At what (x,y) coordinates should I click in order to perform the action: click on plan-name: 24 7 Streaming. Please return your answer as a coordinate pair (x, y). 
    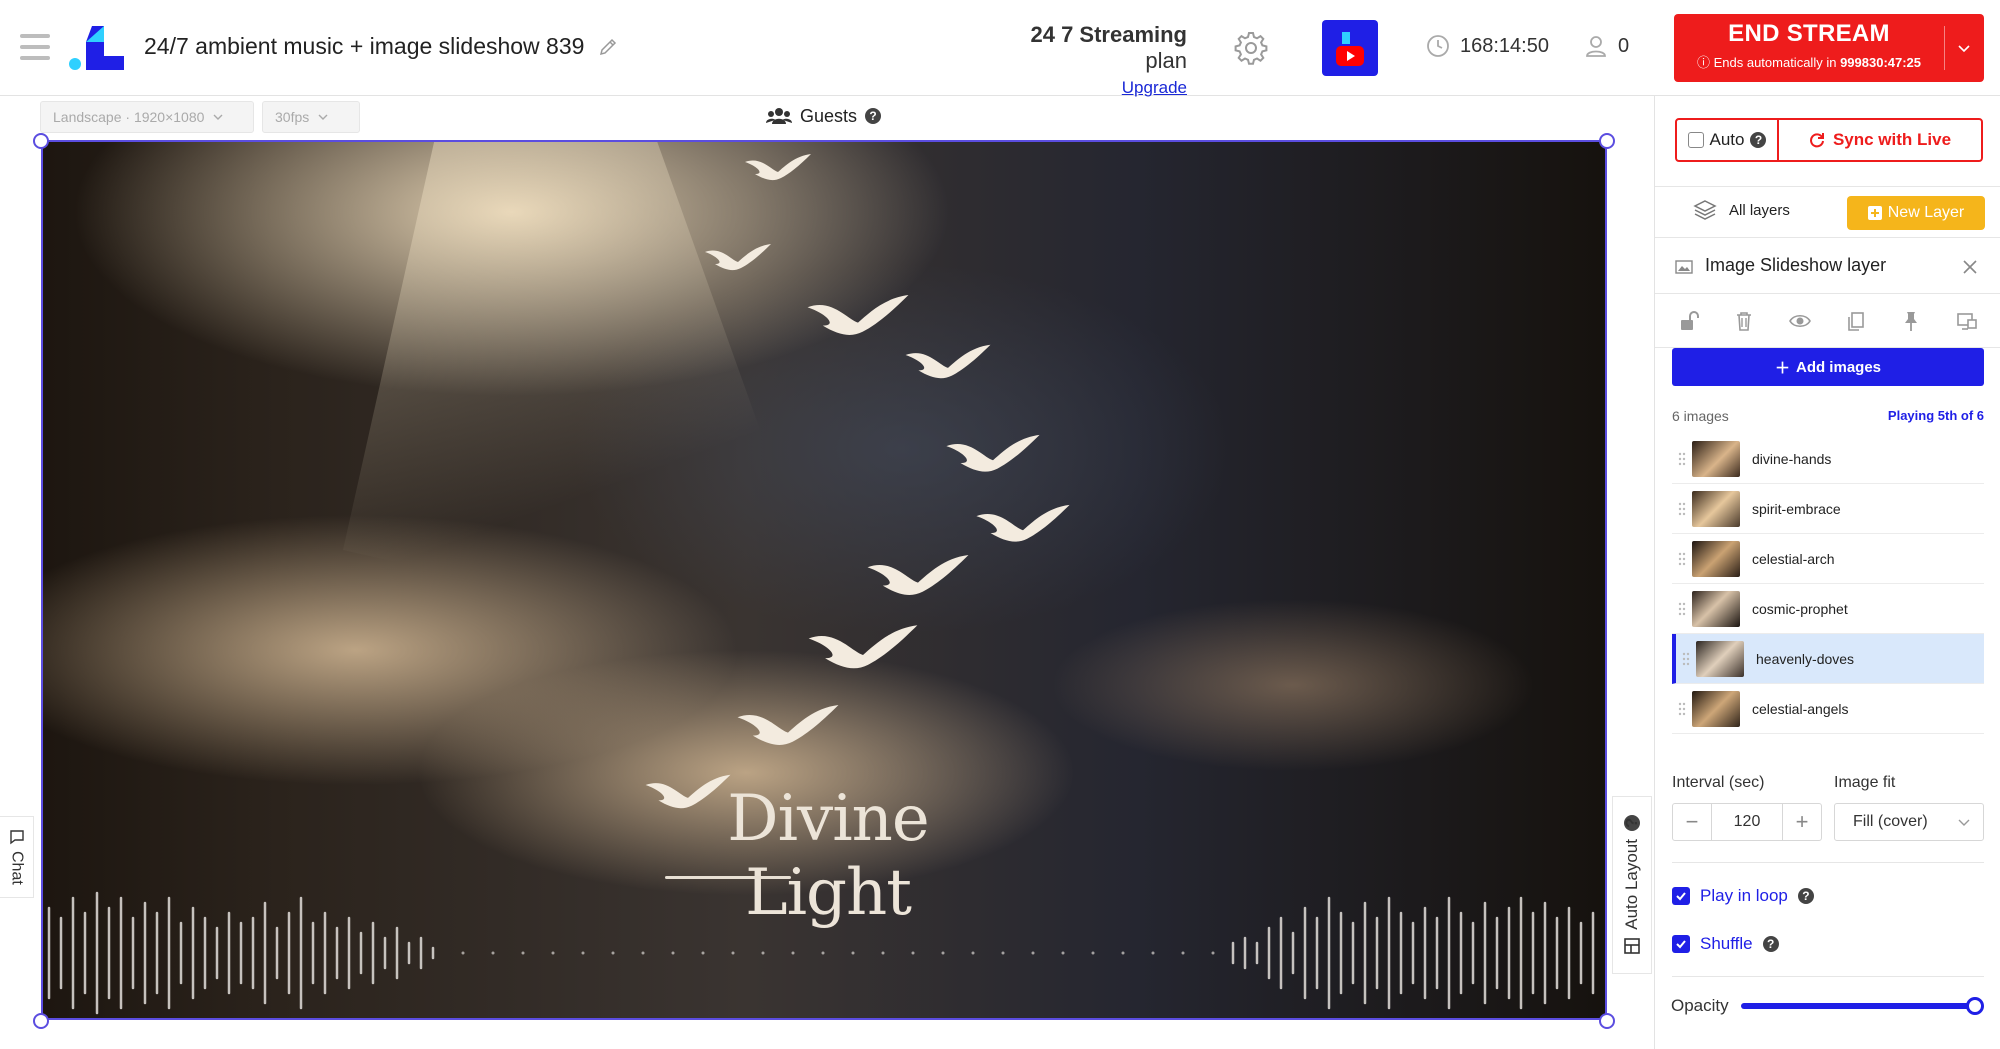
    Looking at the image, I should click on (1108, 34).